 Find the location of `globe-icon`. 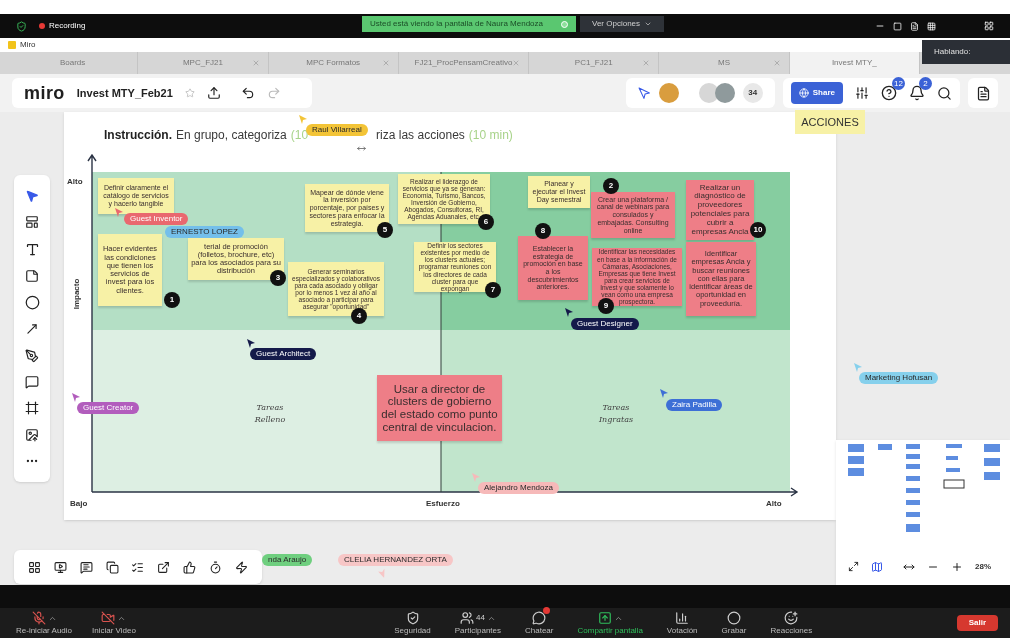

globe-icon is located at coordinates (803, 93).